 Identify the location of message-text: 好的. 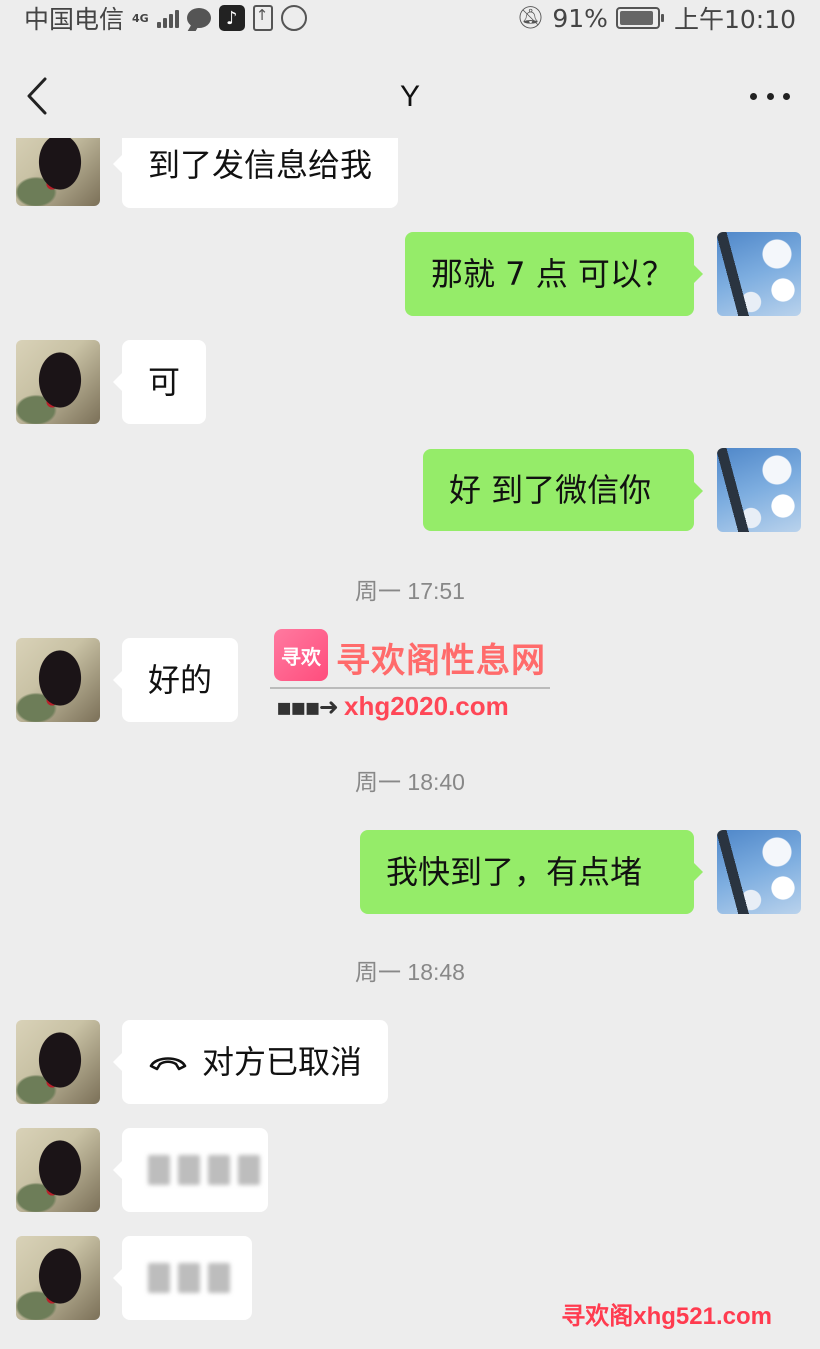
(180, 680).